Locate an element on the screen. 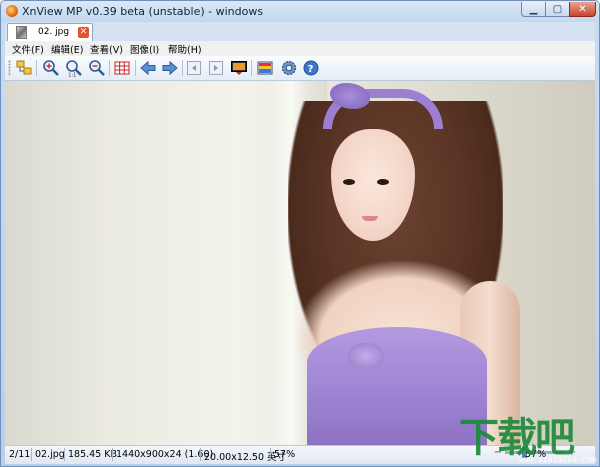 The width and height of the screenshot is (600, 467). settings-gear-icon is located at coordinates (289, 68).